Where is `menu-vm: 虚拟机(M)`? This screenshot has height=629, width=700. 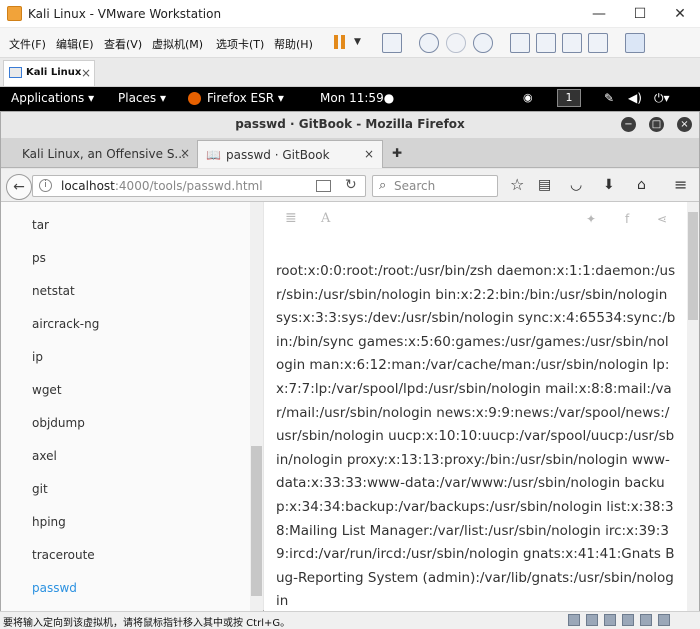
menu-vm: 虚拟机(M) is located at coordinates (177, 44).